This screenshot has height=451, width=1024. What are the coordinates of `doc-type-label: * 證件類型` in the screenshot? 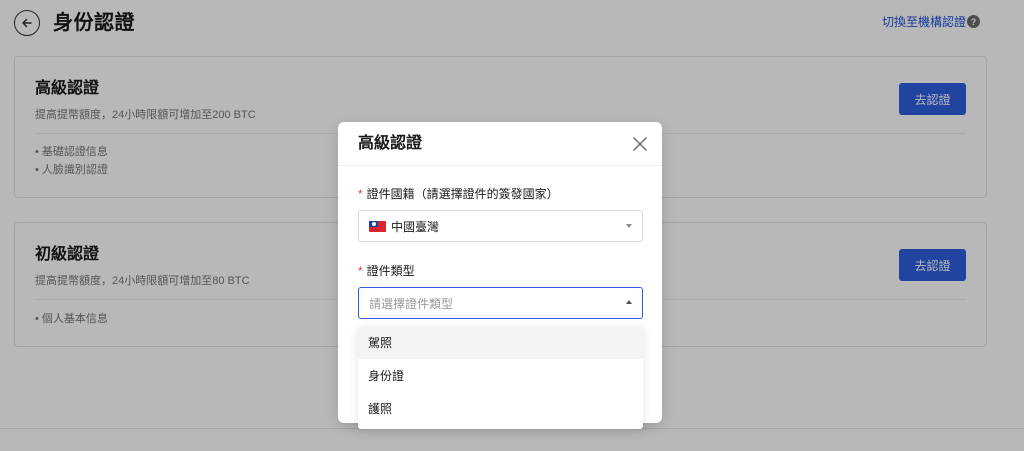 It's located at (386, 271).